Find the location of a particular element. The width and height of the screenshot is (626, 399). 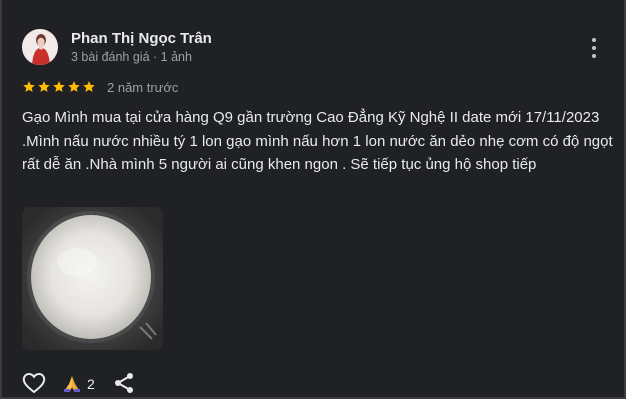

reaction-button: 2 is located at coordinates (79, 384).